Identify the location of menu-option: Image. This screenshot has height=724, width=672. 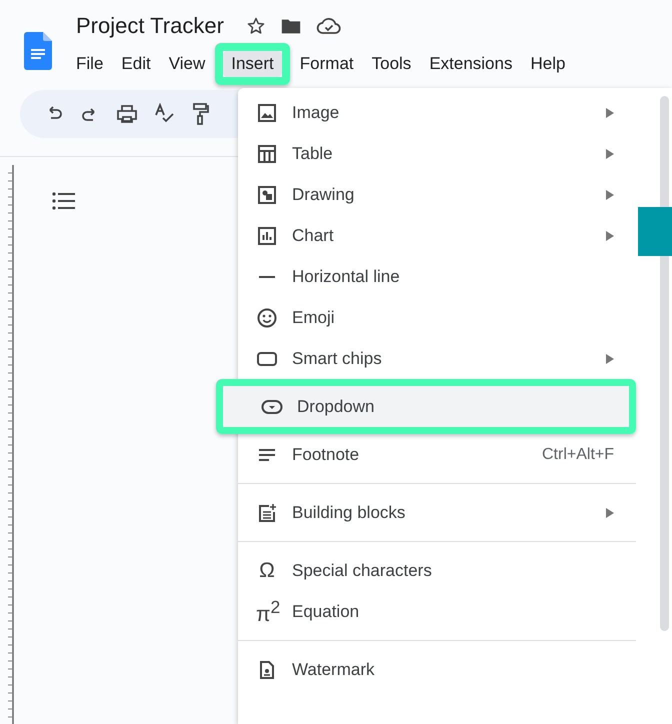
(437, 112).